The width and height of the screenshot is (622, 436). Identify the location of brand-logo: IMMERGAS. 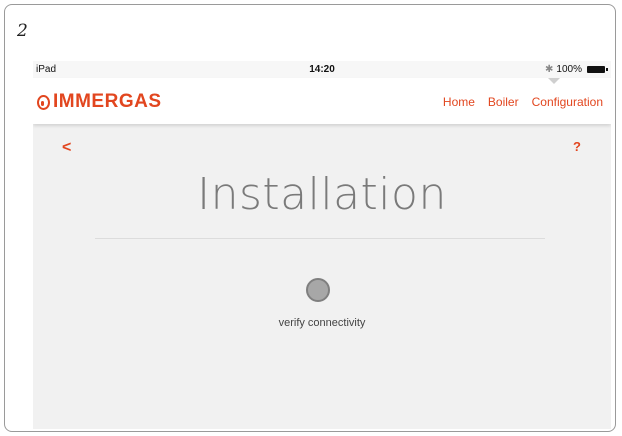
(99, 102).